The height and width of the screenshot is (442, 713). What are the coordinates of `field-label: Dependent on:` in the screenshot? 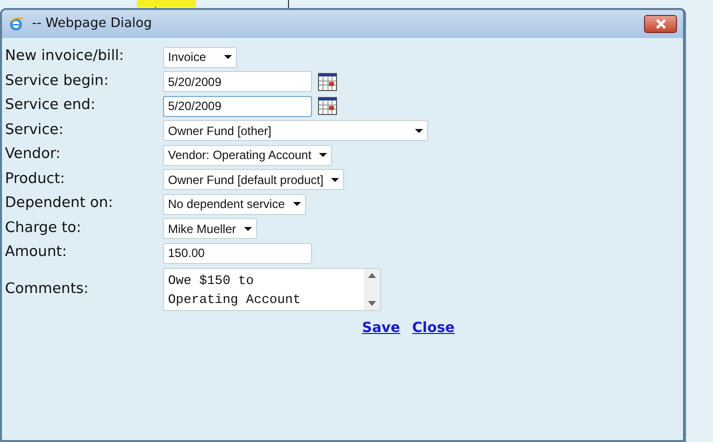 It's located at (59, 204).